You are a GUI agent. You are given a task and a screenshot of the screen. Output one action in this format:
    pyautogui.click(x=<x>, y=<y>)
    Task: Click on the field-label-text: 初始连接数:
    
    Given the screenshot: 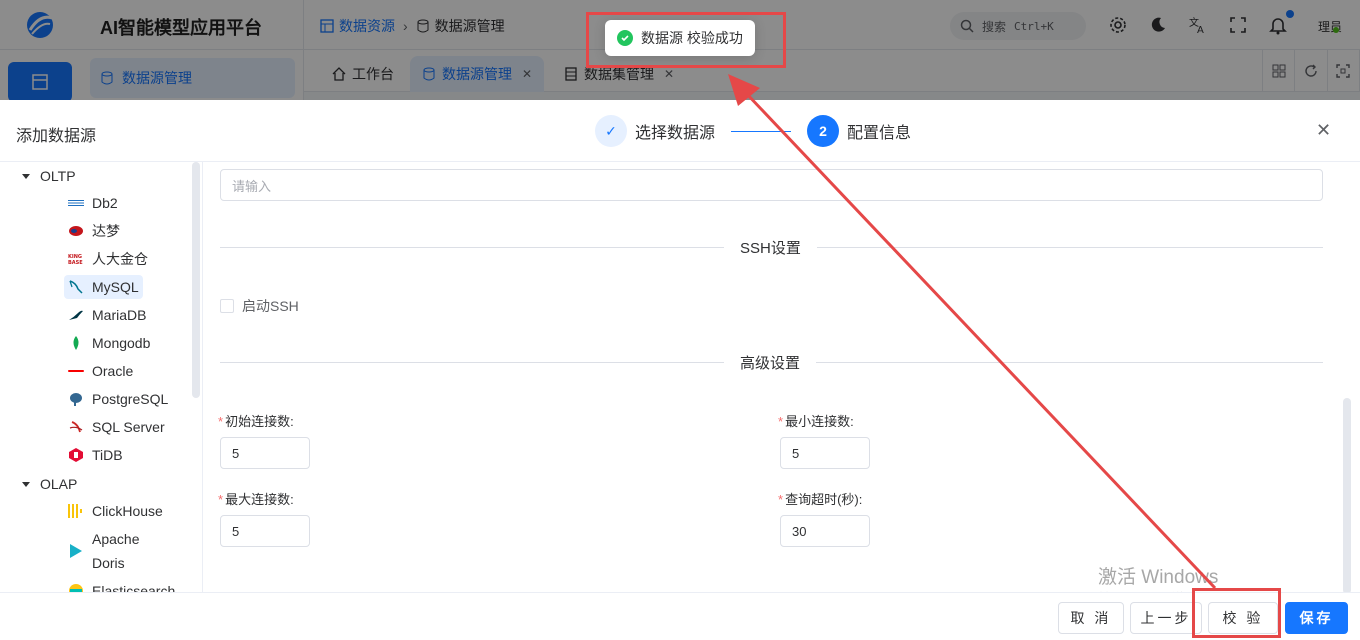 What is the action you would take?
    pyautogui.click(x=259, y=421)
    